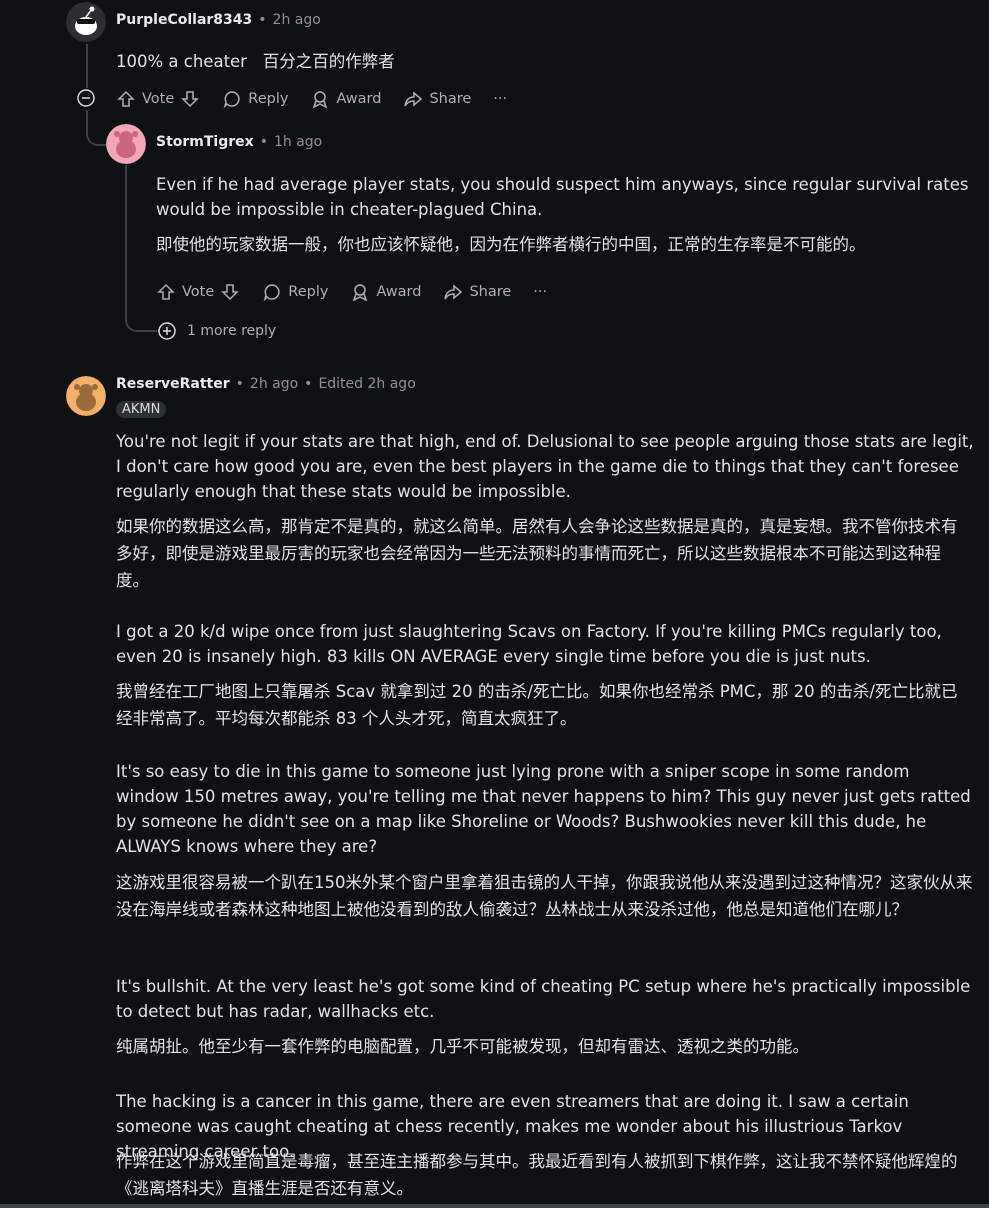  I want to click on username: ReserveRatter, so click(173, 384).